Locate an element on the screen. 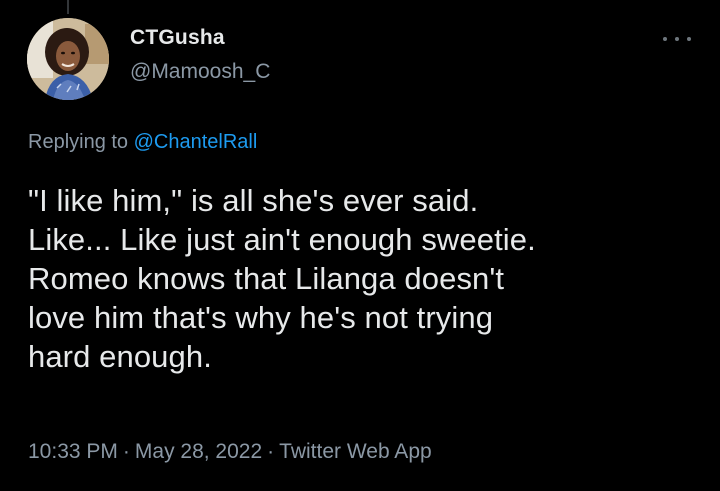  tweet-text-line: love him that's why he's not trying is located at coordinates (261, 317).